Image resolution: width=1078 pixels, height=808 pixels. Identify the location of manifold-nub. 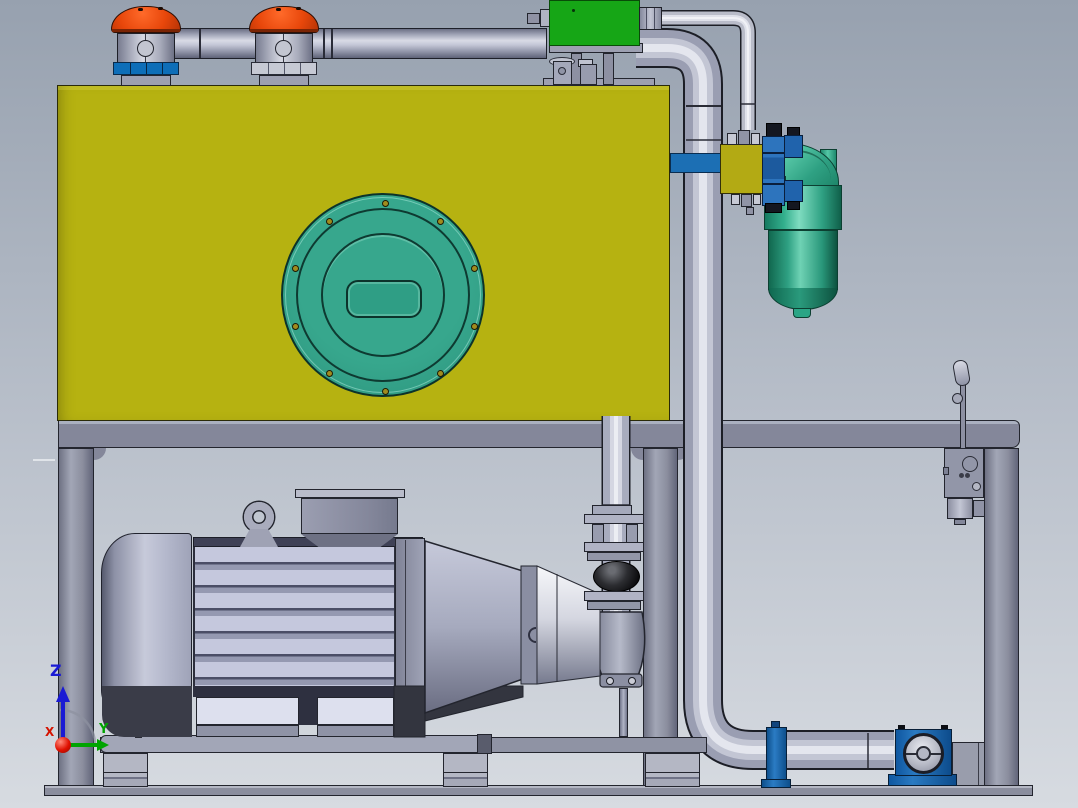
(750, 211).